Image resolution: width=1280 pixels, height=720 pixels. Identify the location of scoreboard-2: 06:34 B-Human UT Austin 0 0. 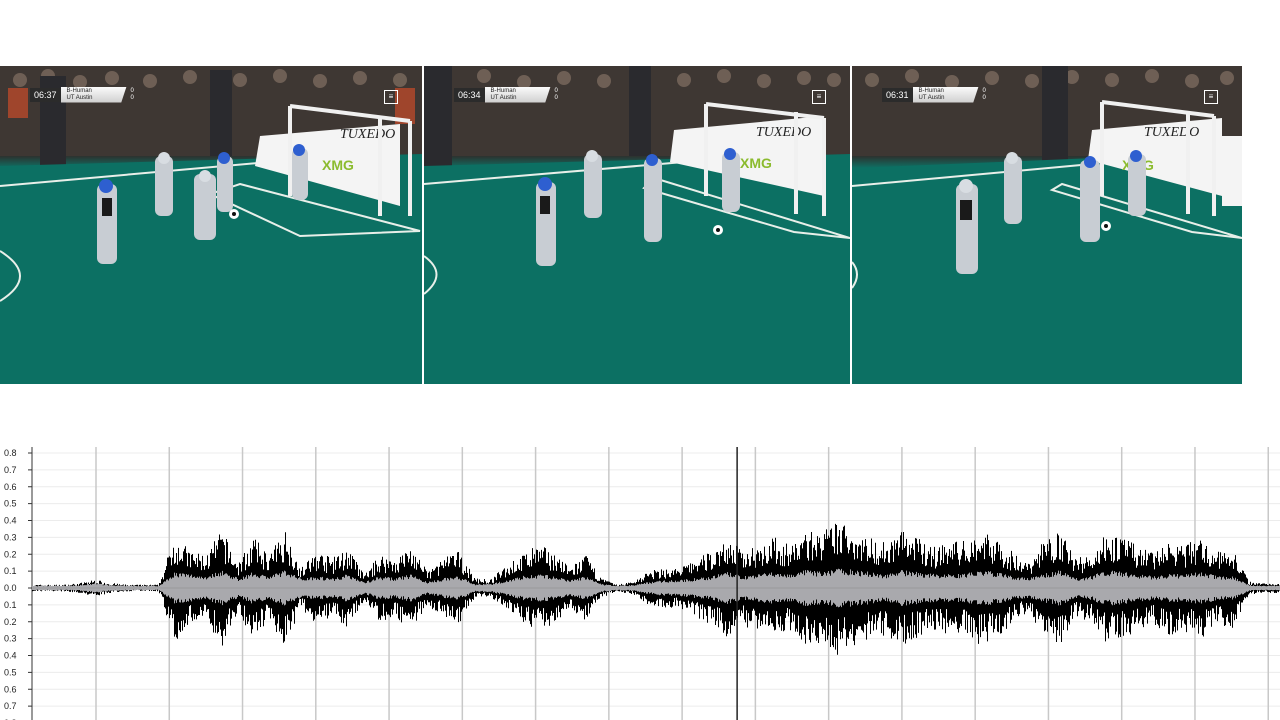
(506, 94).